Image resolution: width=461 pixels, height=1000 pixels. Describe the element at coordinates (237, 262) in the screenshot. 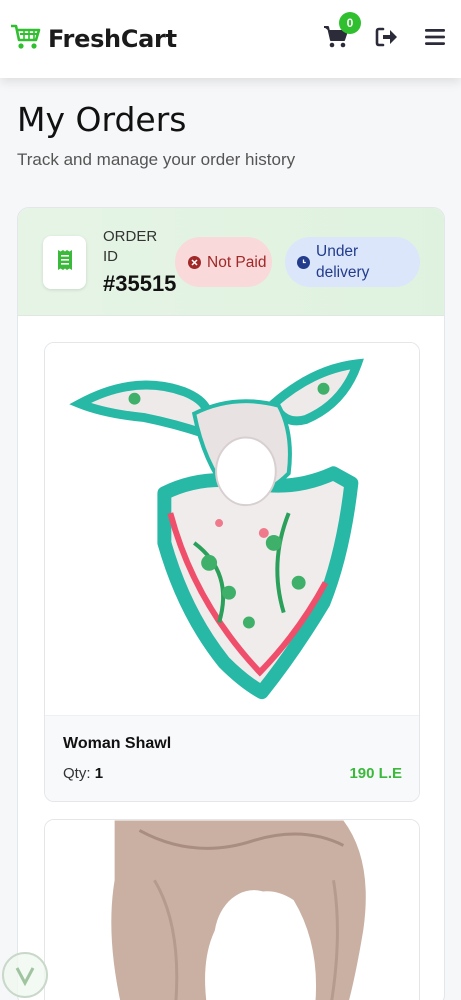

I see `payment-status-text: Not Paid` at that location.